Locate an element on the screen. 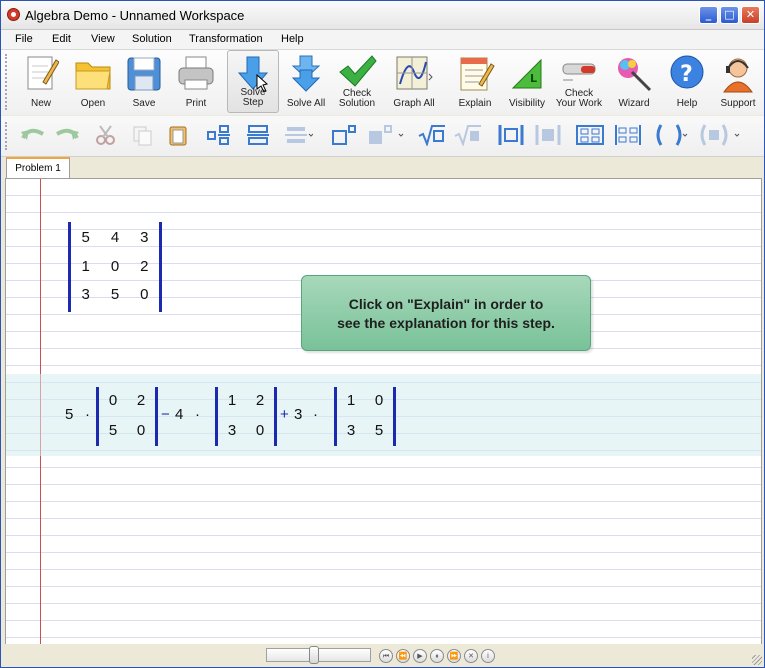 The image size is (765, 668). paste-icon is located at coordinates (178, 135).